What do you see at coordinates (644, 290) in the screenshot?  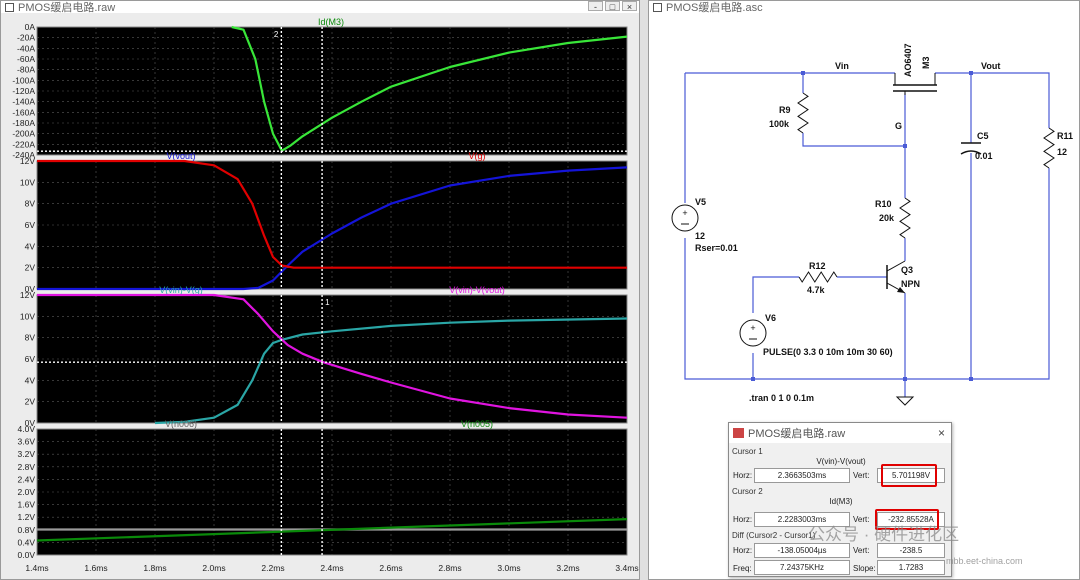 I see `window-divider` at bounding box center [644, 290].